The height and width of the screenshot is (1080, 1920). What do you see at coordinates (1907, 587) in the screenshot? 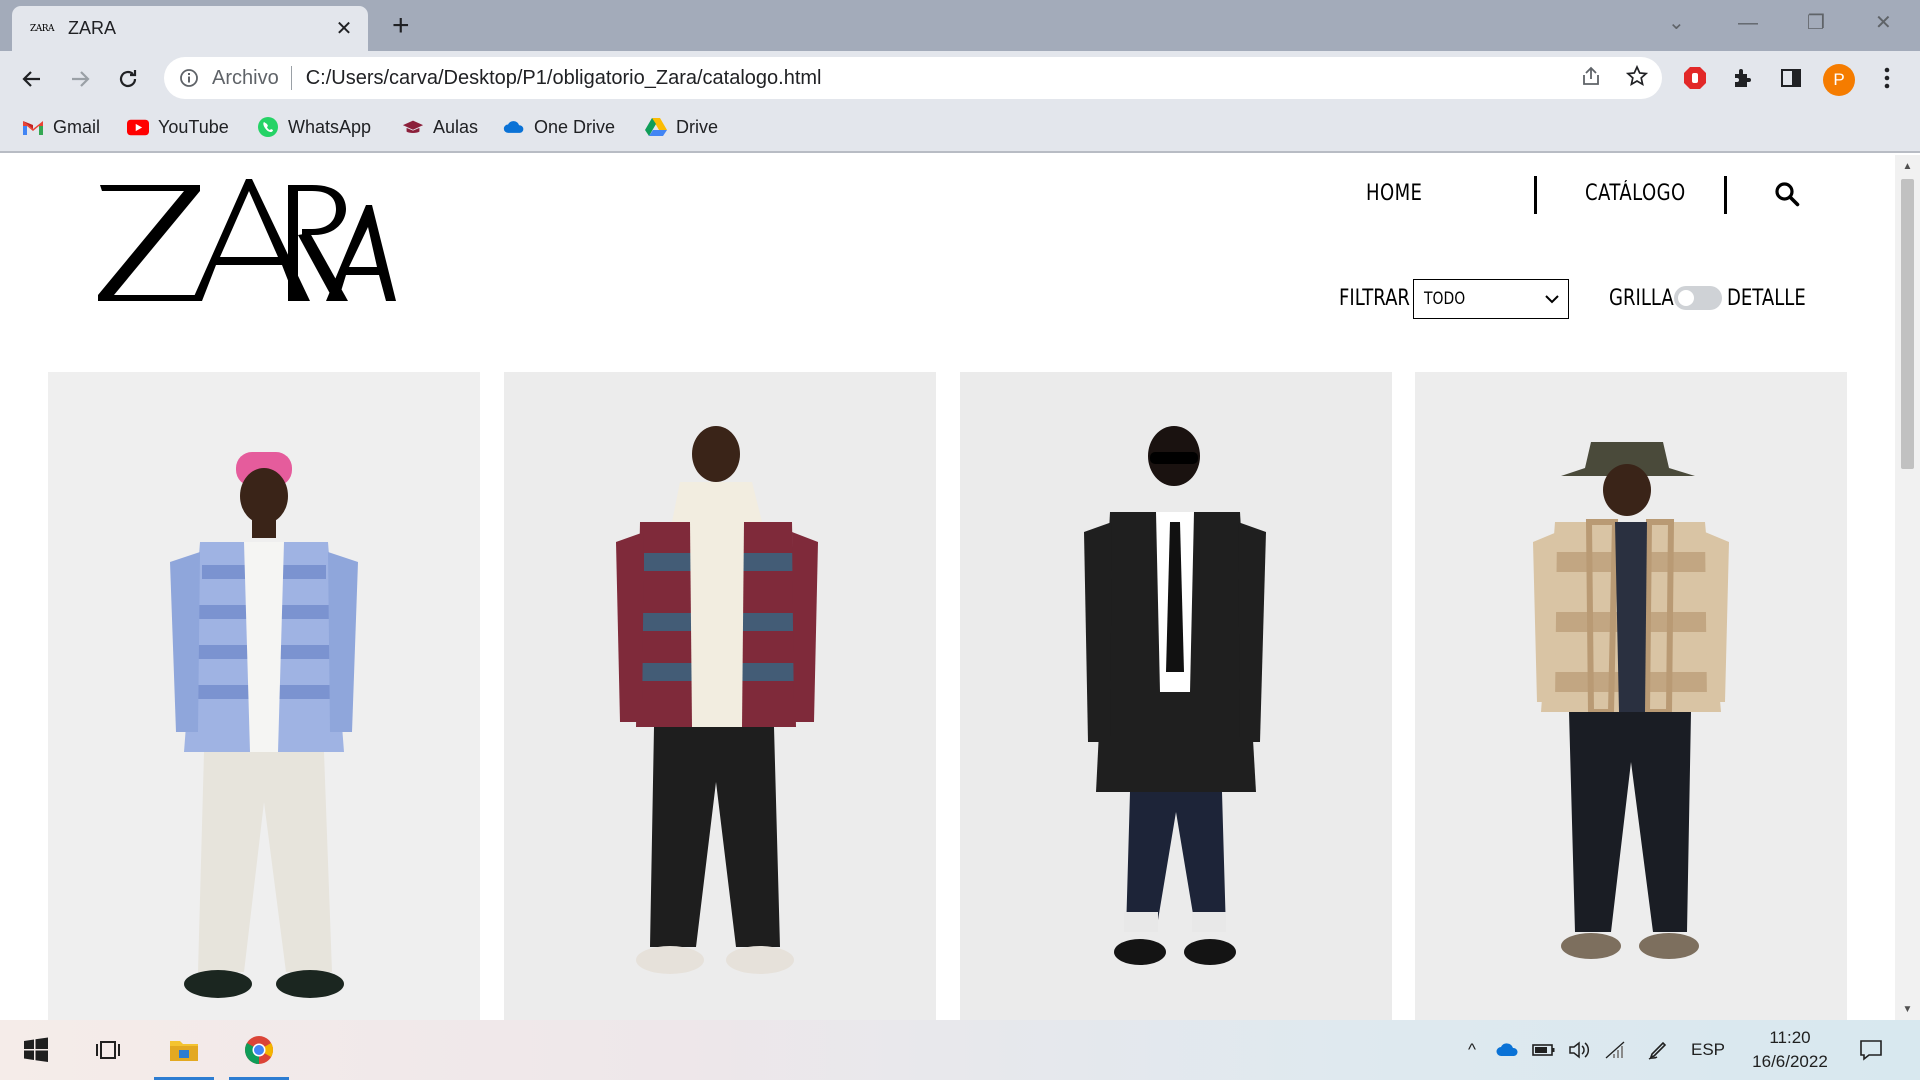
I see `page-scrollbar: ▲ ▼` at bounding box center [1907, 587].